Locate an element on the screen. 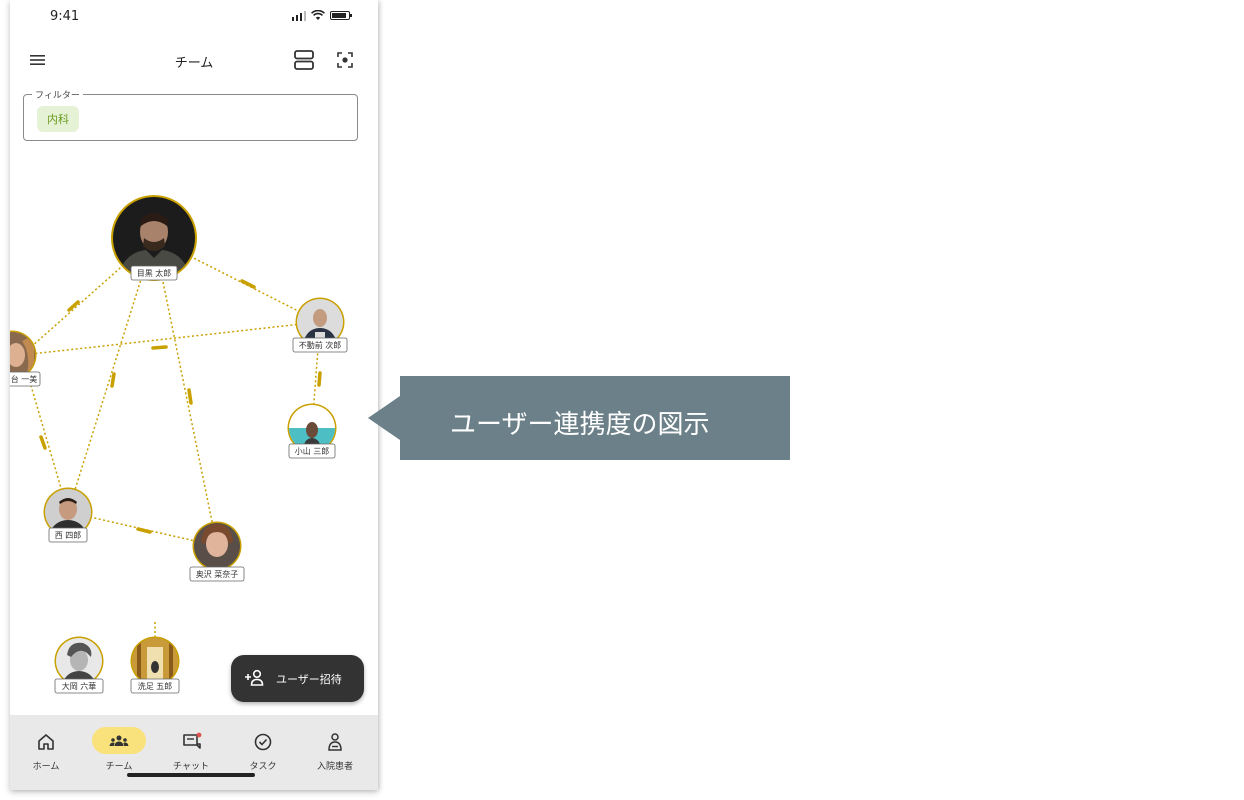  home-icon is located at coordinates (46, 742).